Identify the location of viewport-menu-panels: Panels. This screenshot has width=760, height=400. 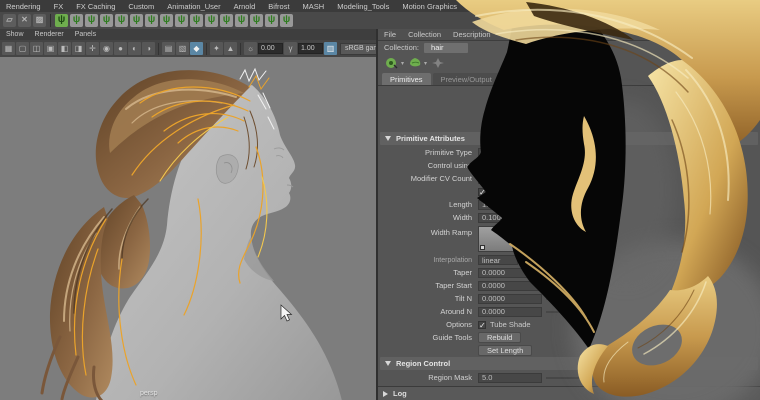
(85, 34).